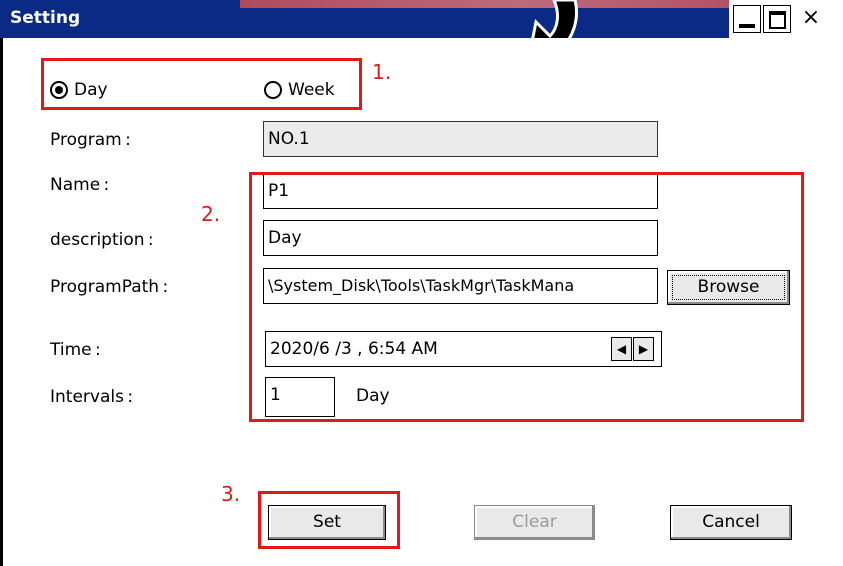 This screenshot has width=843, height=566. What do you see at coordinates (92, 397) in the screenshot?
I see `intervals-label: Intervals :` at bounding box center [92, 397].